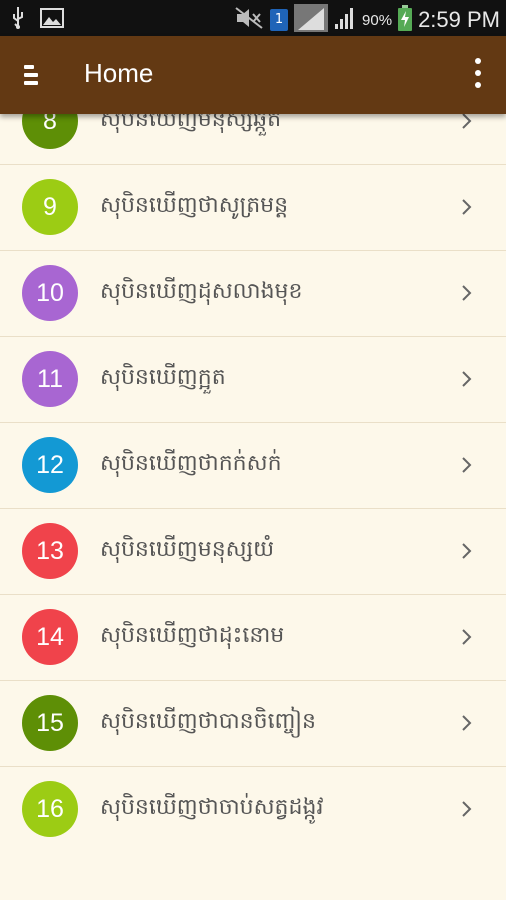 The image size is (506, 900). What do you see at coordinates (192, 635) in the screenshot?
I see `list-item-label: សុបិនឃើញថាដុះនោម` at bounding box center [192, 635].